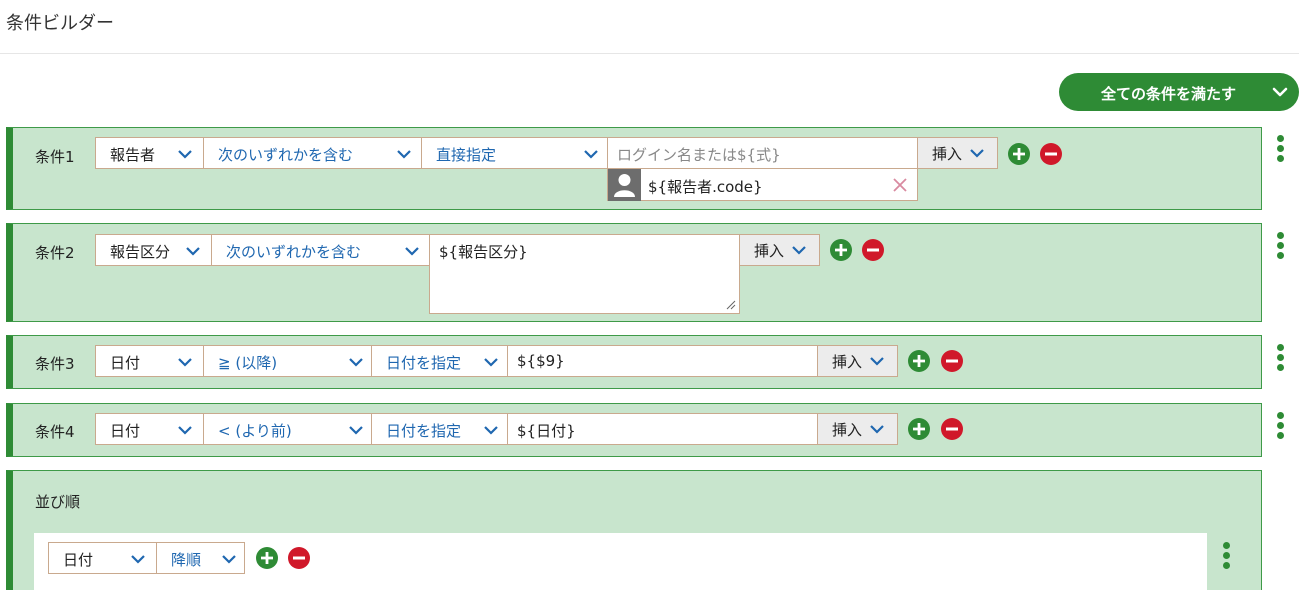 Image resolution: width=1299 pixels, height=593 pixels. What do you see at coordinates (140, 252) in the screenshot?
I see `field-select-value: 報告区分` at bounding box center [140, 252].